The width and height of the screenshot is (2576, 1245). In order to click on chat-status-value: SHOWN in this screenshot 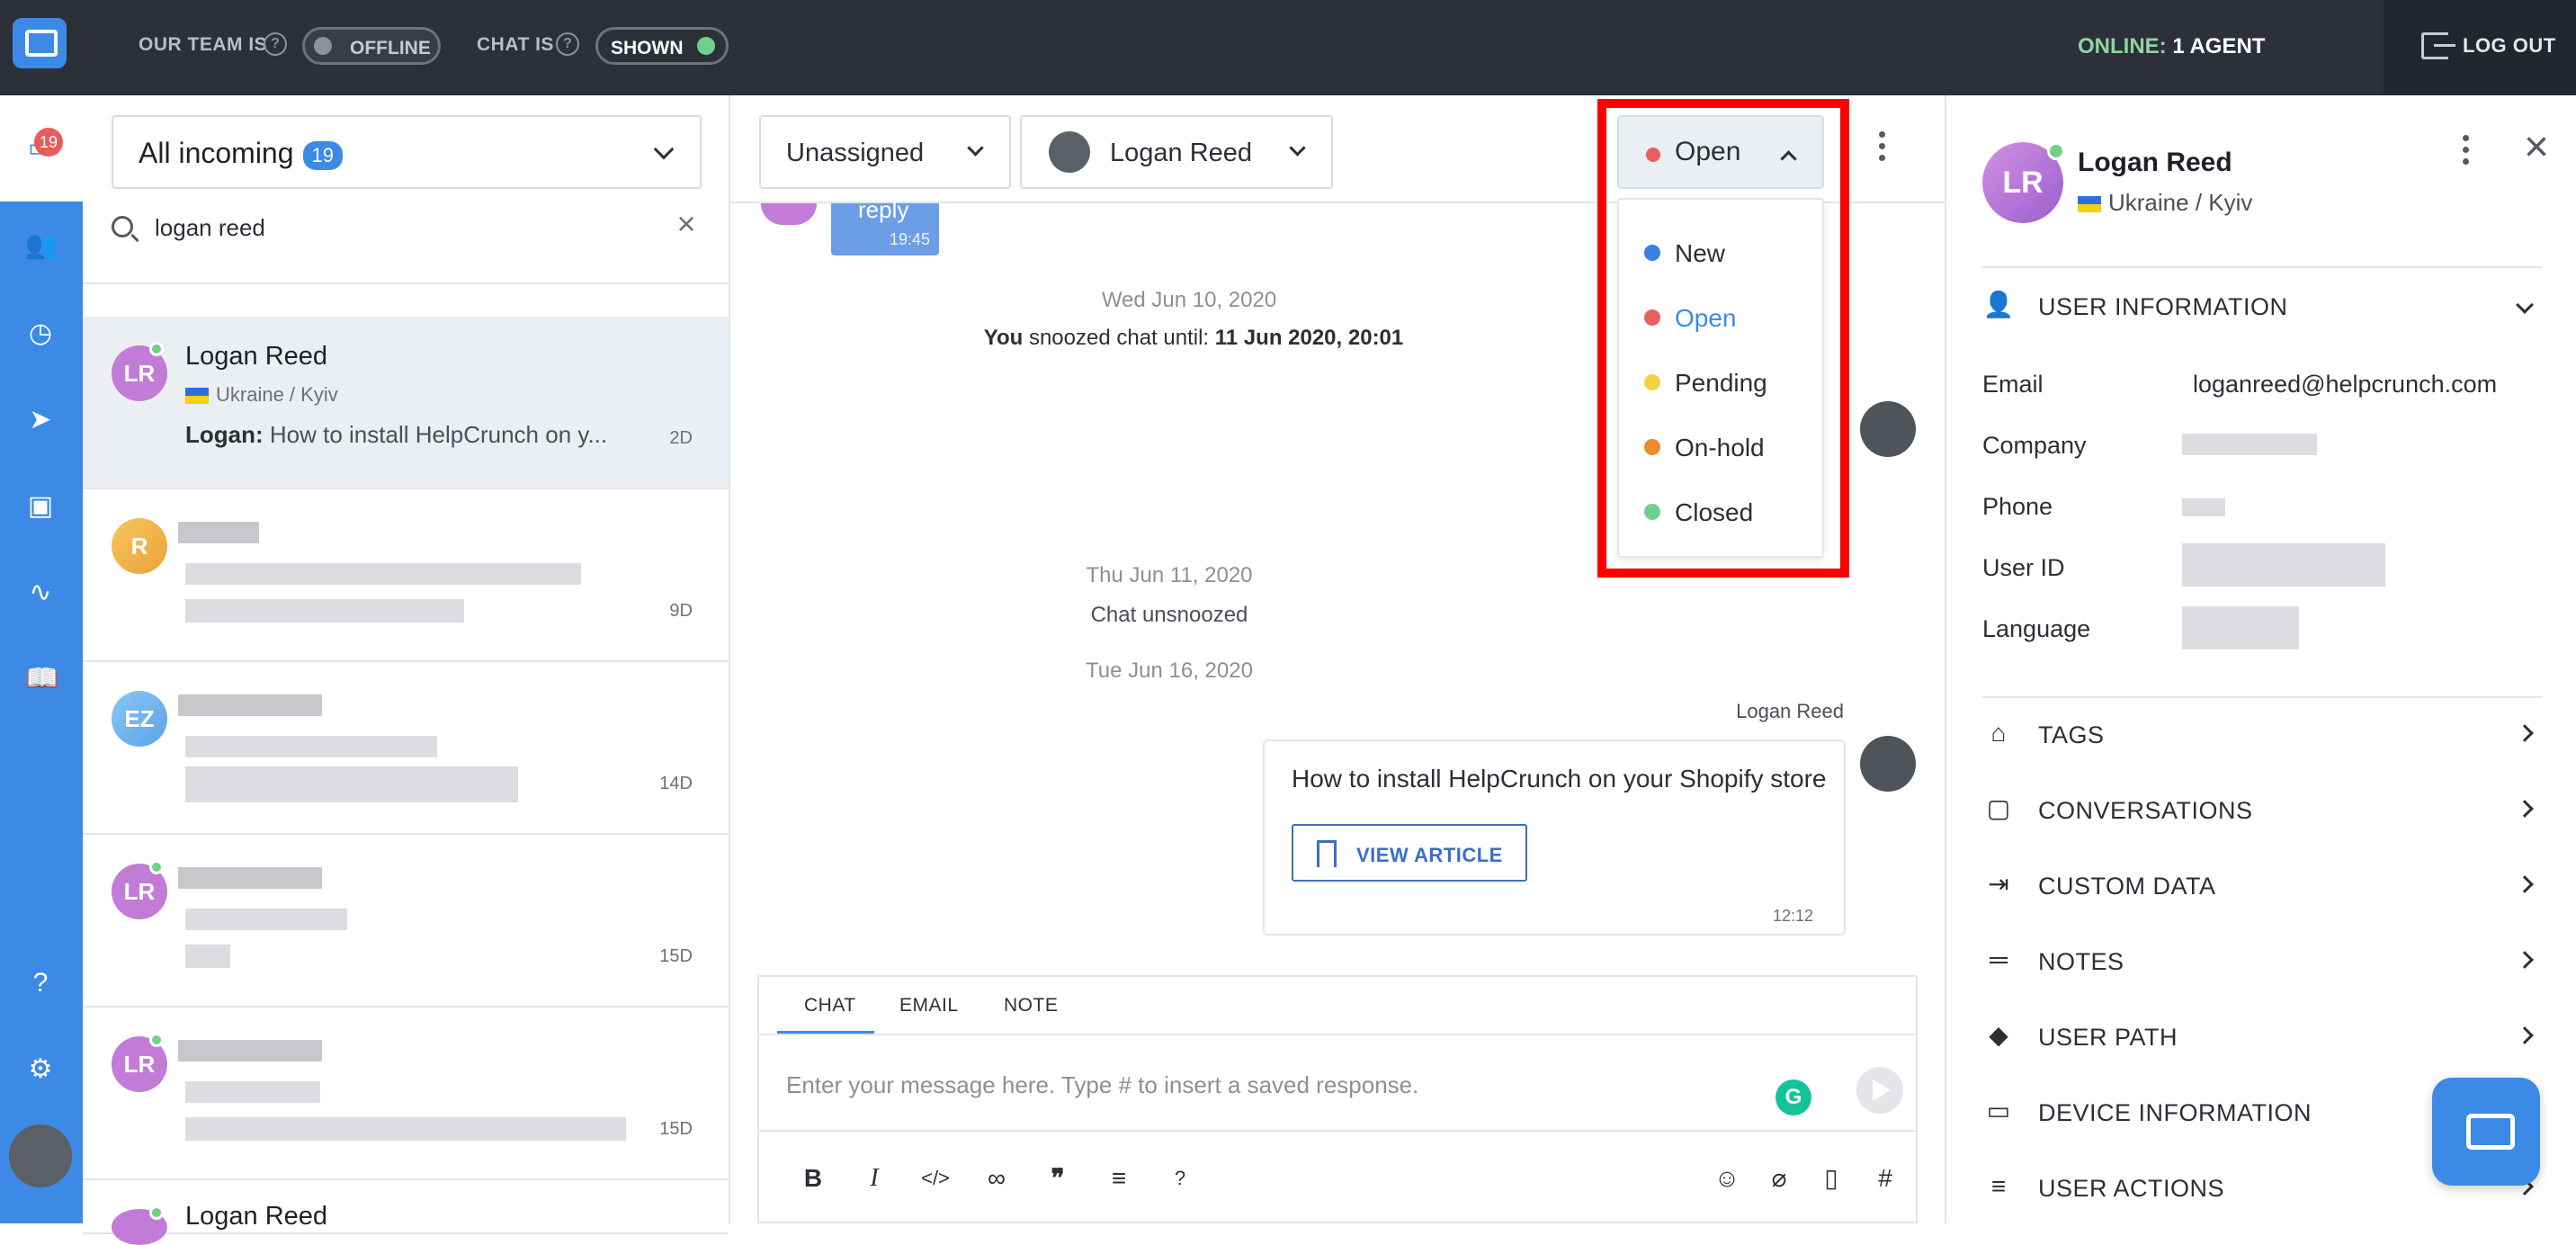, I will do `click(647, 48)`.